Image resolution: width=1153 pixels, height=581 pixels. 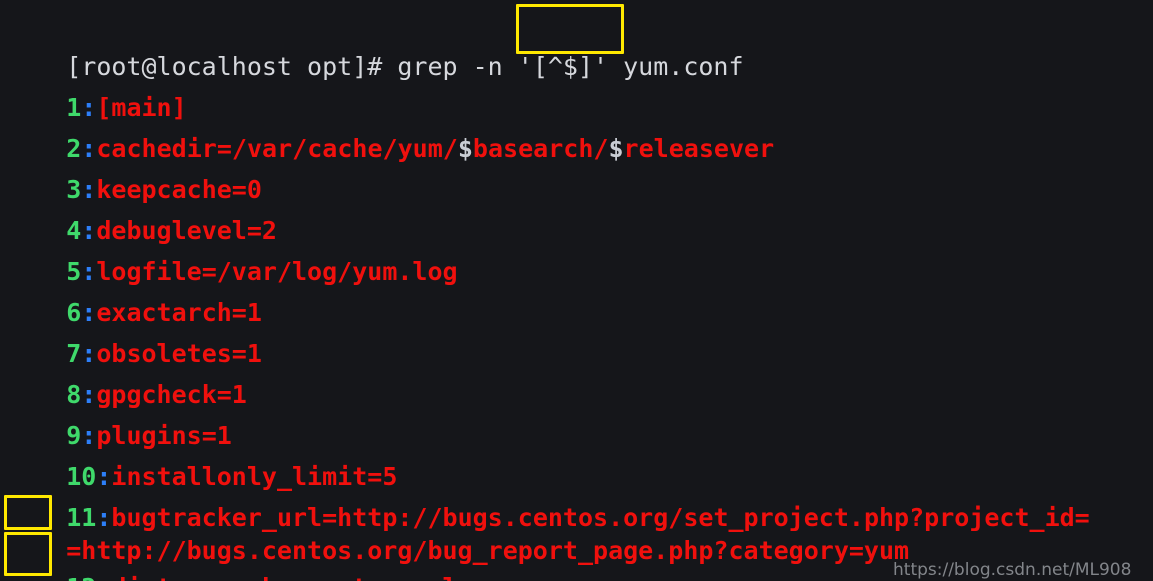 I want to click on output-line-7: 7:obsoletes=1, so click(x=134, y=330).